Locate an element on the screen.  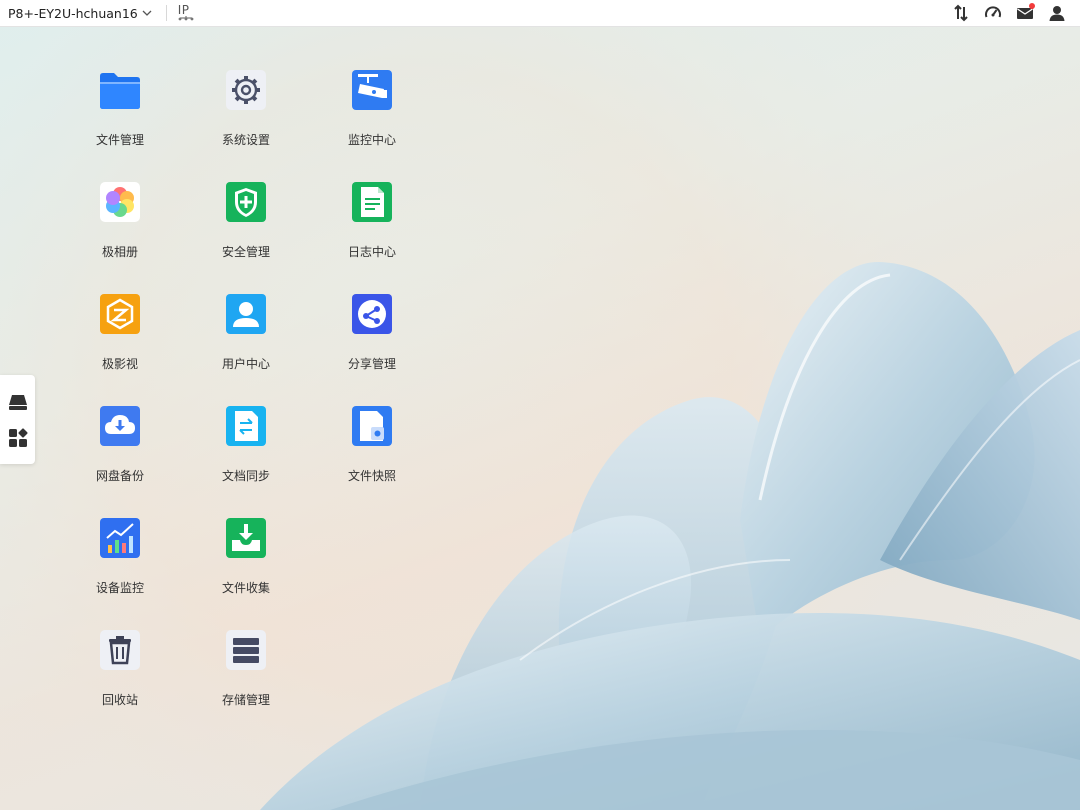
app-security-management: 安全管理 is located at coordinates (246, 227).